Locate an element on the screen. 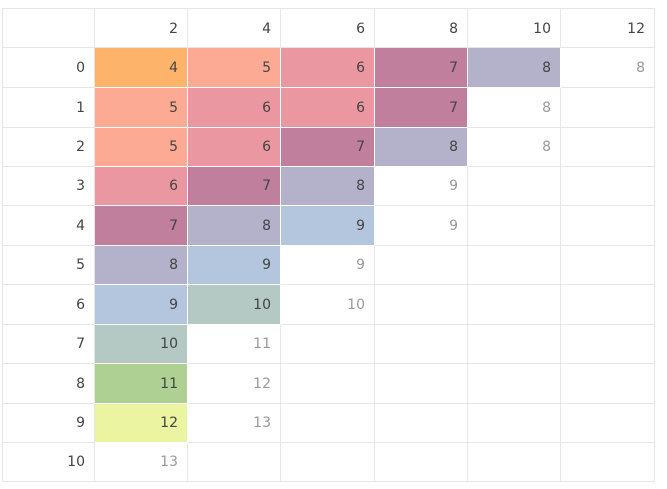  column-header: 8 is located at coordinates (421, 28).